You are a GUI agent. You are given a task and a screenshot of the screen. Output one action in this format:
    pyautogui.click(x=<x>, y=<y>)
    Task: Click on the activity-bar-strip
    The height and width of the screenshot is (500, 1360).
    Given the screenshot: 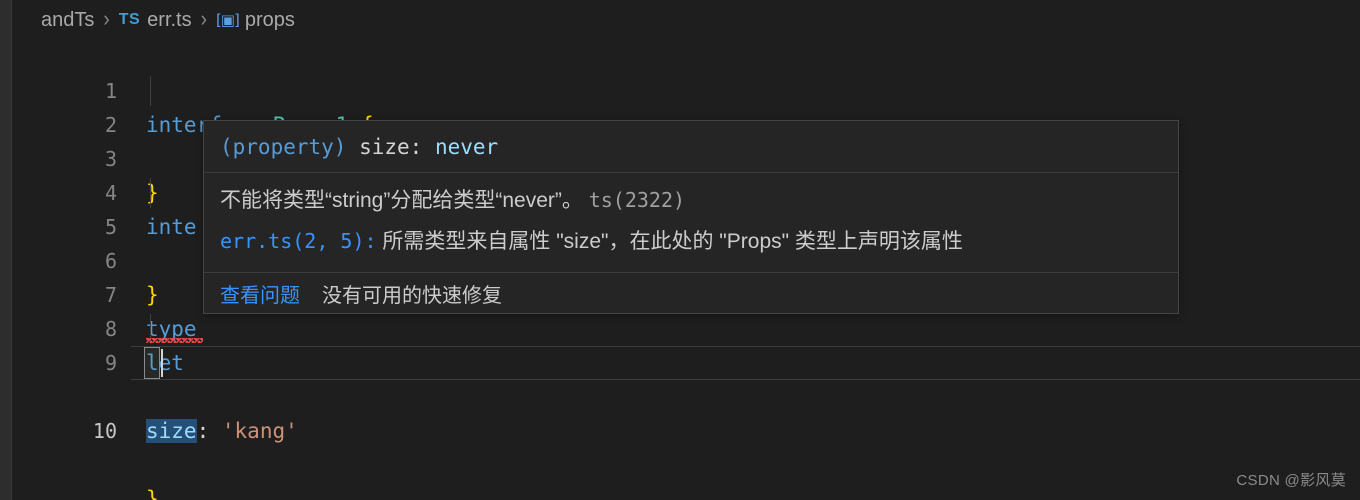 What is the action you would take?
    pyautogui.click(x=6, y=250)
    